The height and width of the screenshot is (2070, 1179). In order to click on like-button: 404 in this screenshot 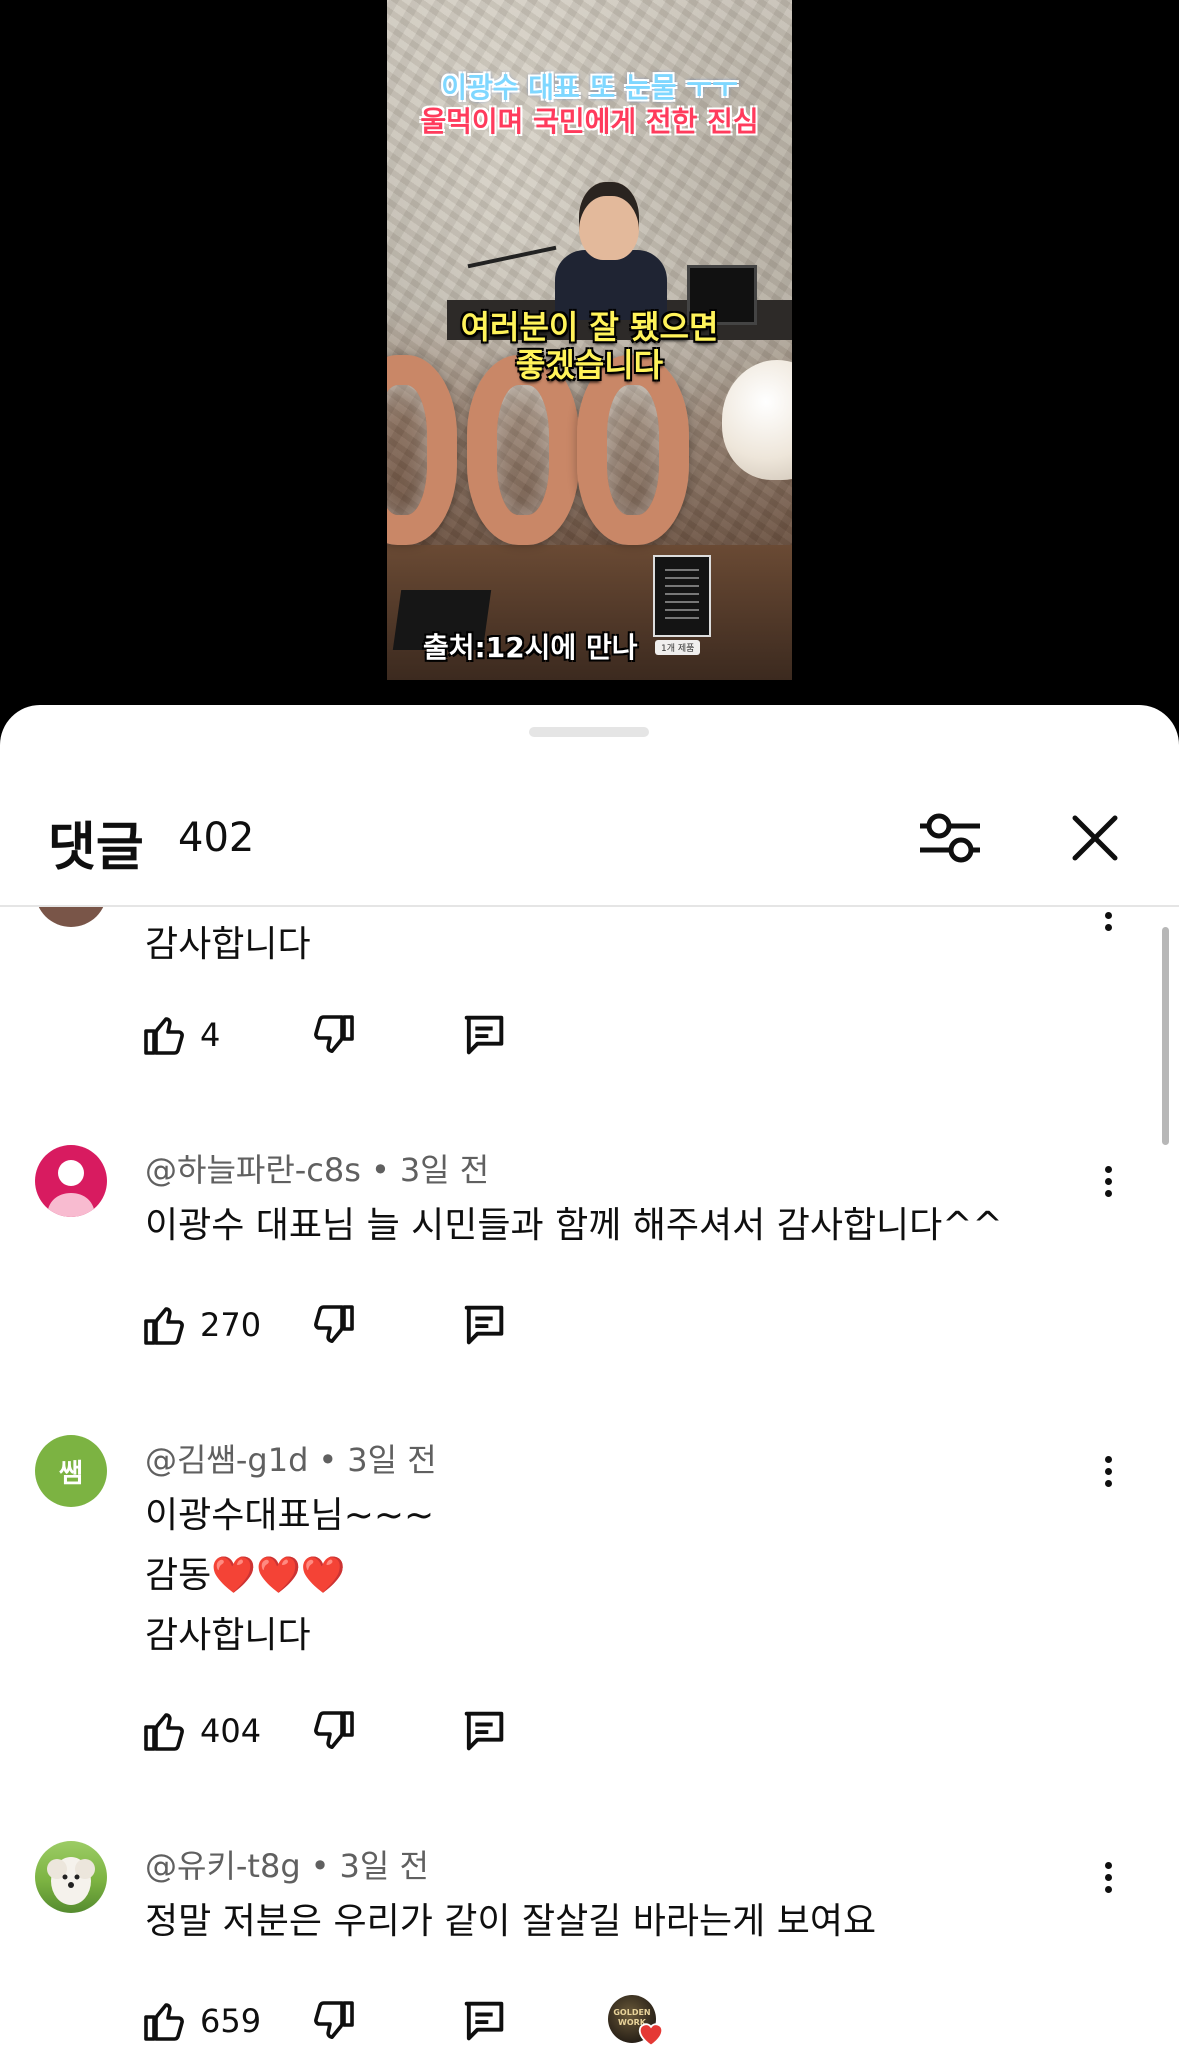, I will do `click(200, 1731)`.